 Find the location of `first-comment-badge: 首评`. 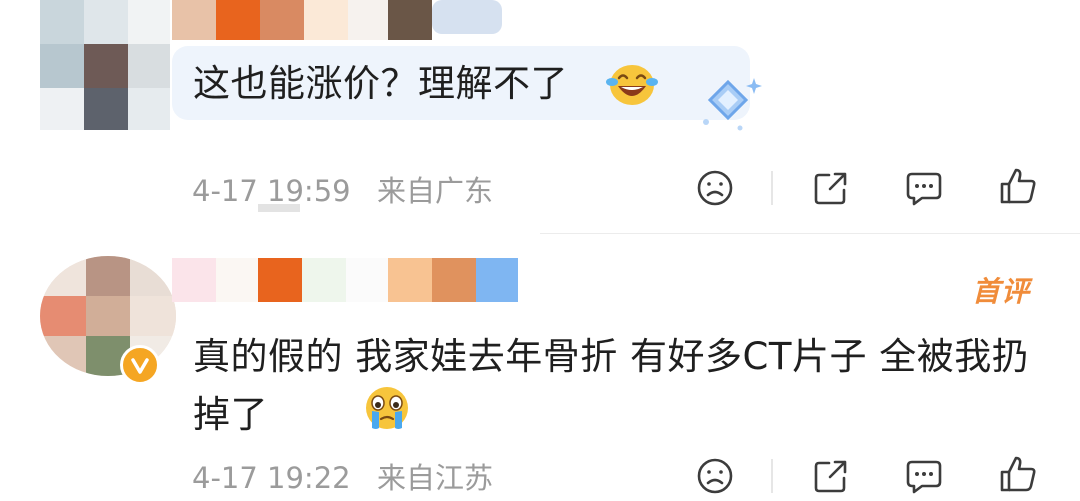

first-comment-badge: 首评 is located at coordinates (1001, 291).